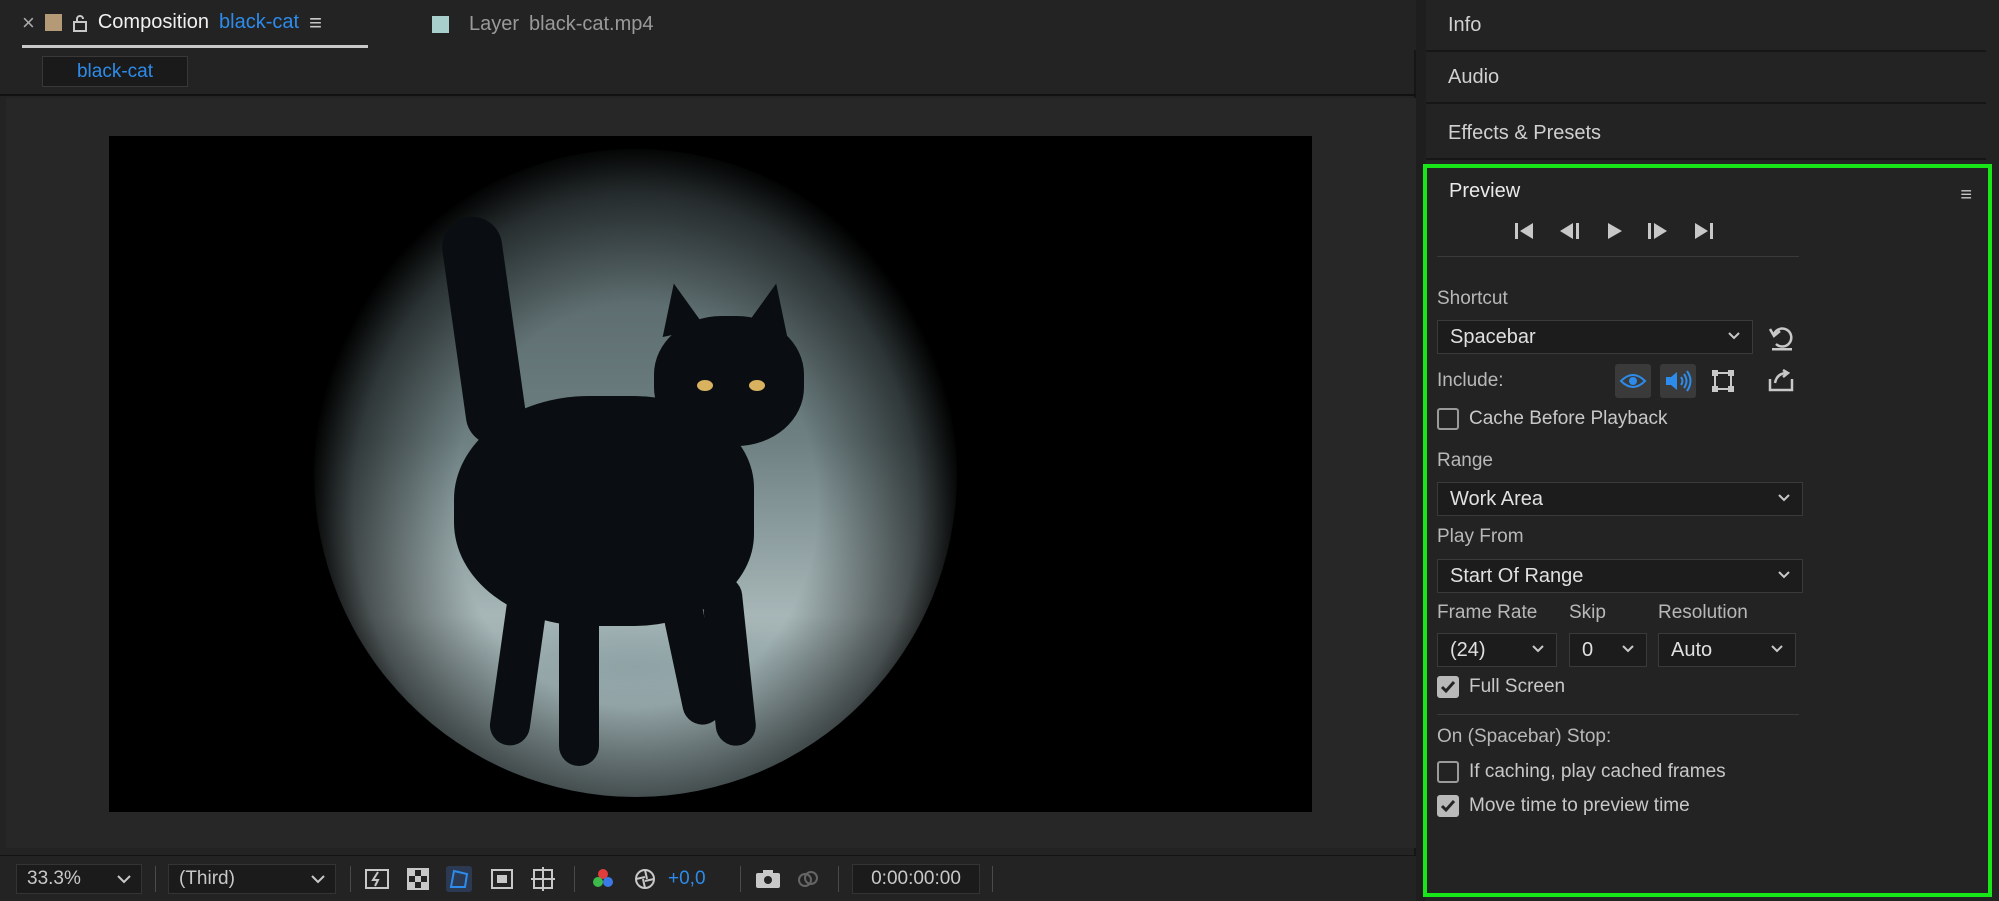  What do you see at coordinates (1448, 419) in the screenshot?
I see `cache-before-playback-checkbox` at bounding box center [1448, 419].